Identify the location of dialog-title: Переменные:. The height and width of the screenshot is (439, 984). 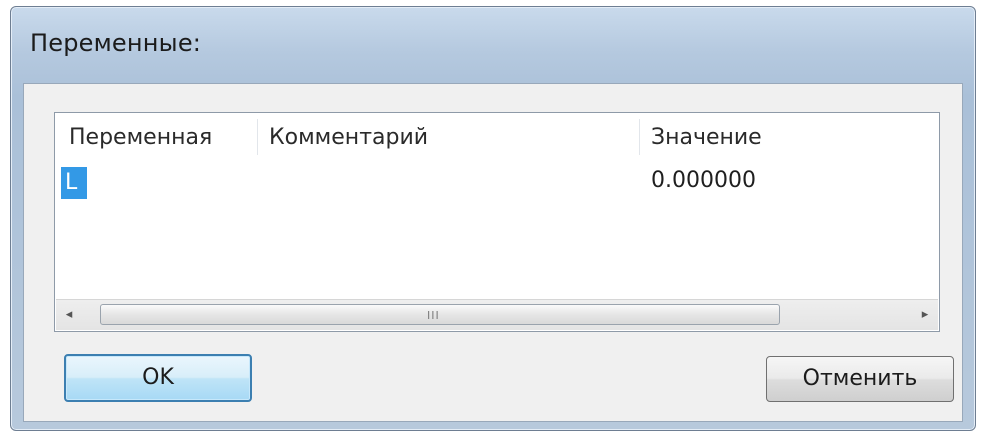
(116, 43).